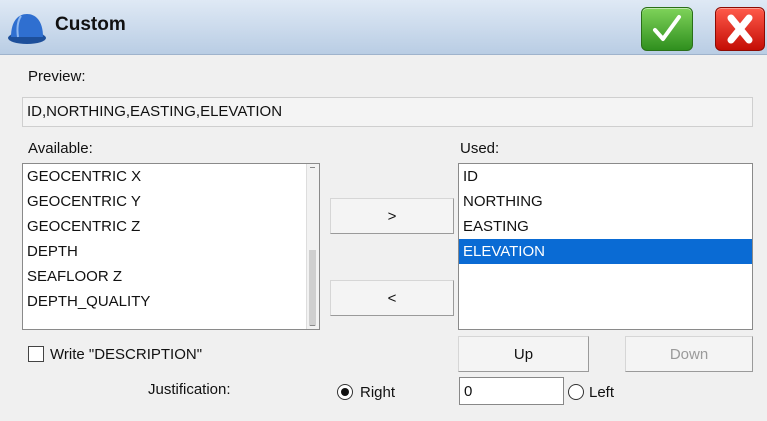  What do you see at coordinates (511, 391) in the screenshot?
I see `justification-value-input: 0` at bounding box center [511, 391].